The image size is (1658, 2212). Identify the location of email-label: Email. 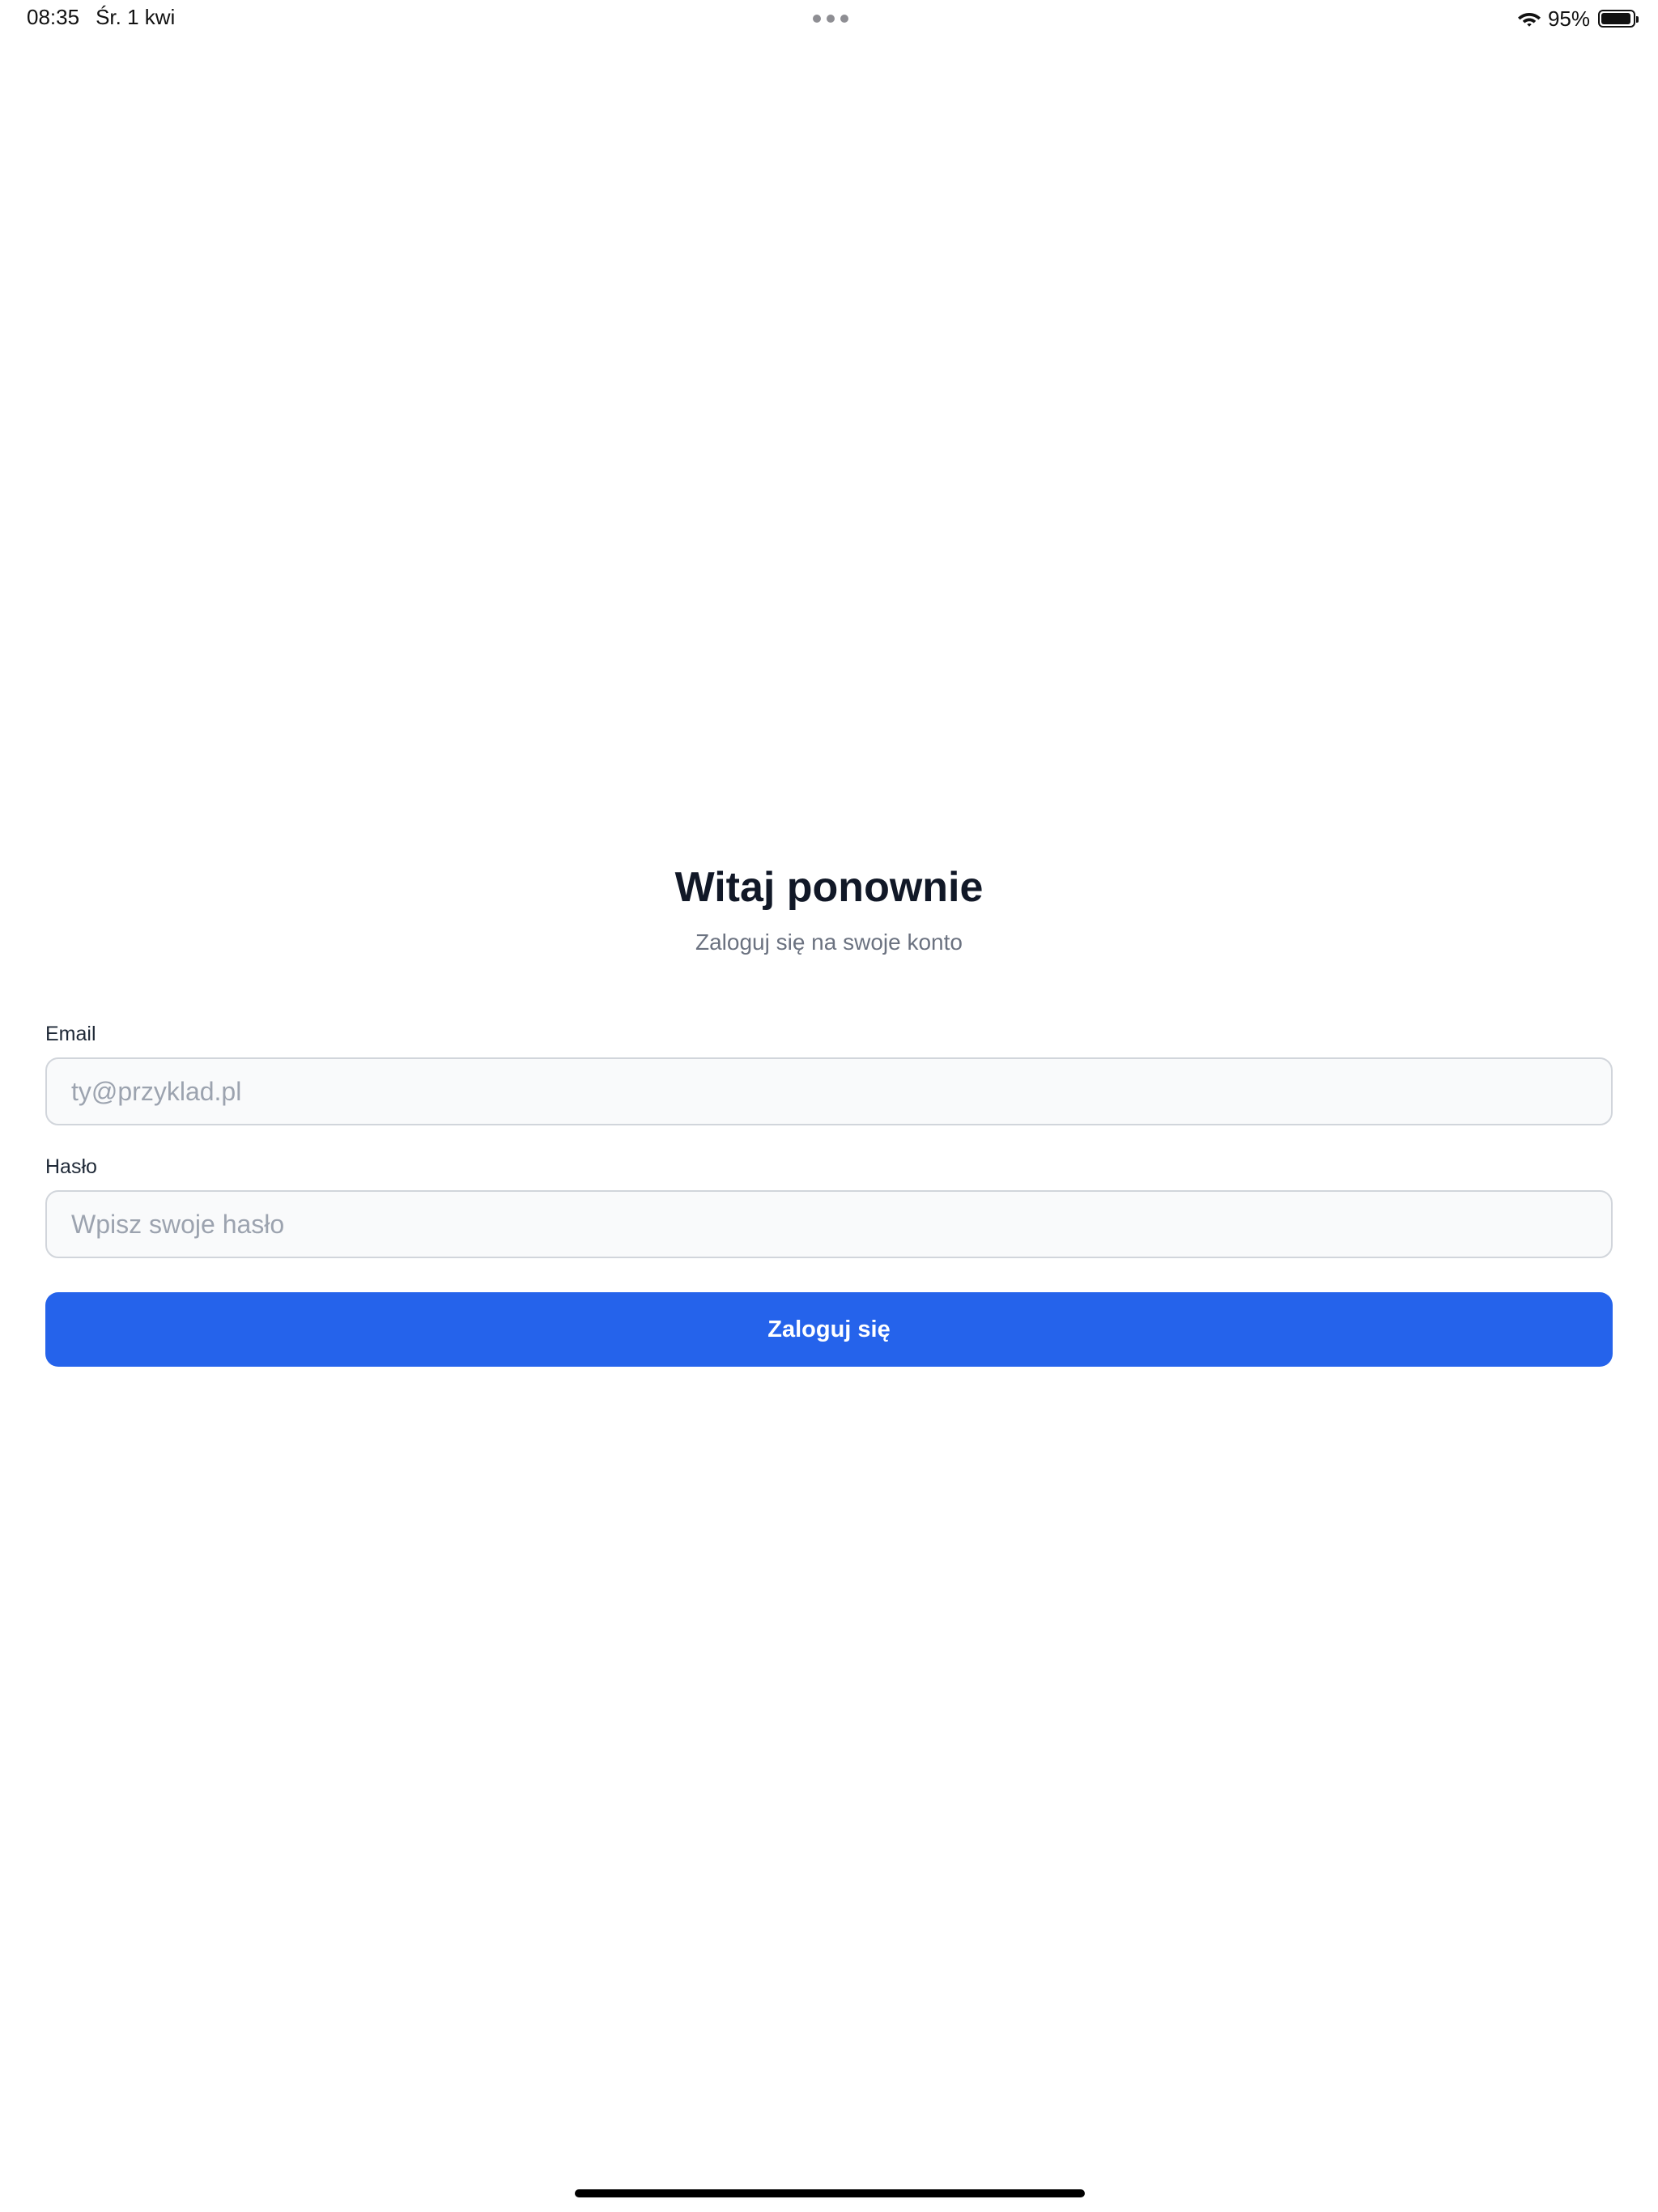
(70, 1034).